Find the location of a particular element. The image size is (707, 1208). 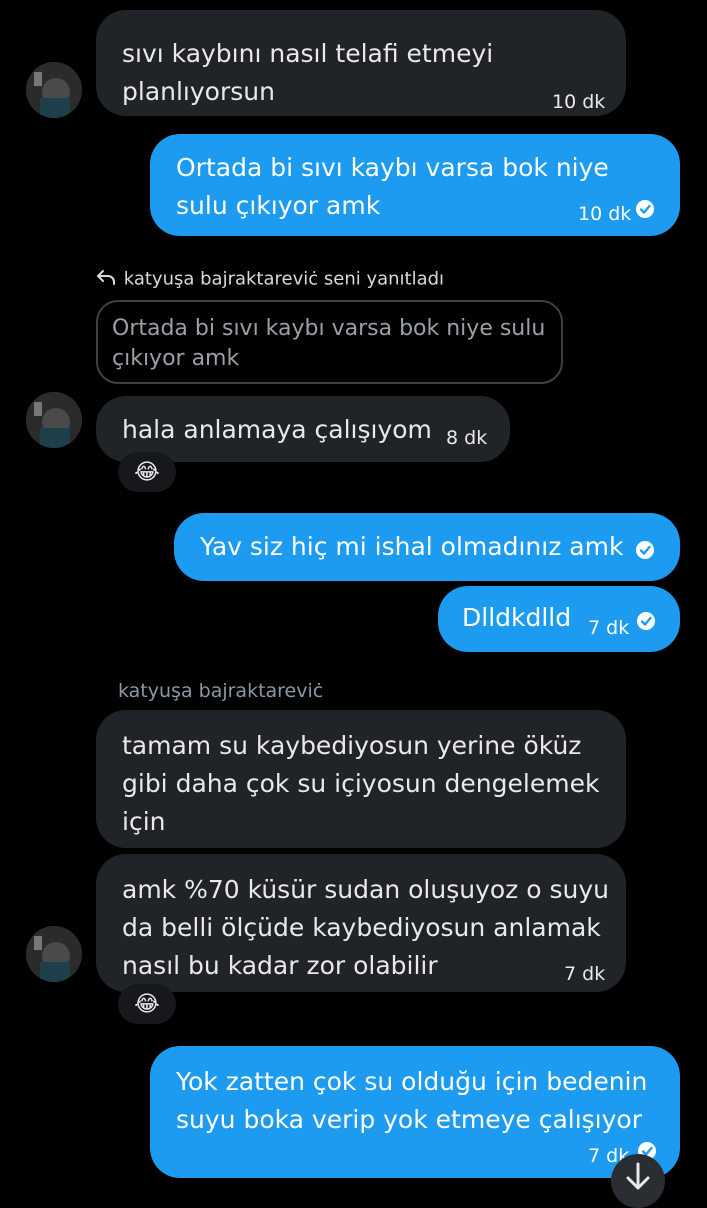

message-bubble-outgoing: Yav siz hiç mi ishal olmadınız amk is located at coordinates (427, 547).